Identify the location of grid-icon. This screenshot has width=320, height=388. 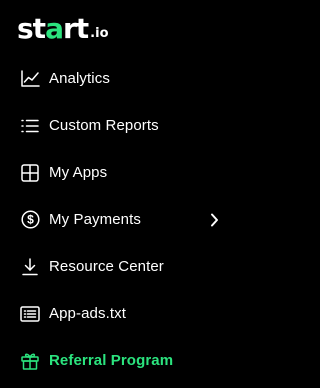
(30, 173).